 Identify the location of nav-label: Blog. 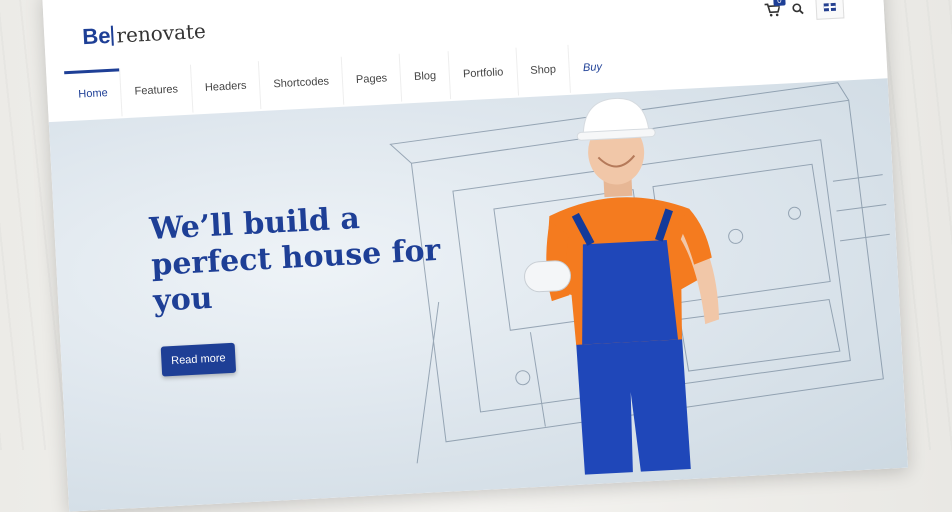
(425, 76).